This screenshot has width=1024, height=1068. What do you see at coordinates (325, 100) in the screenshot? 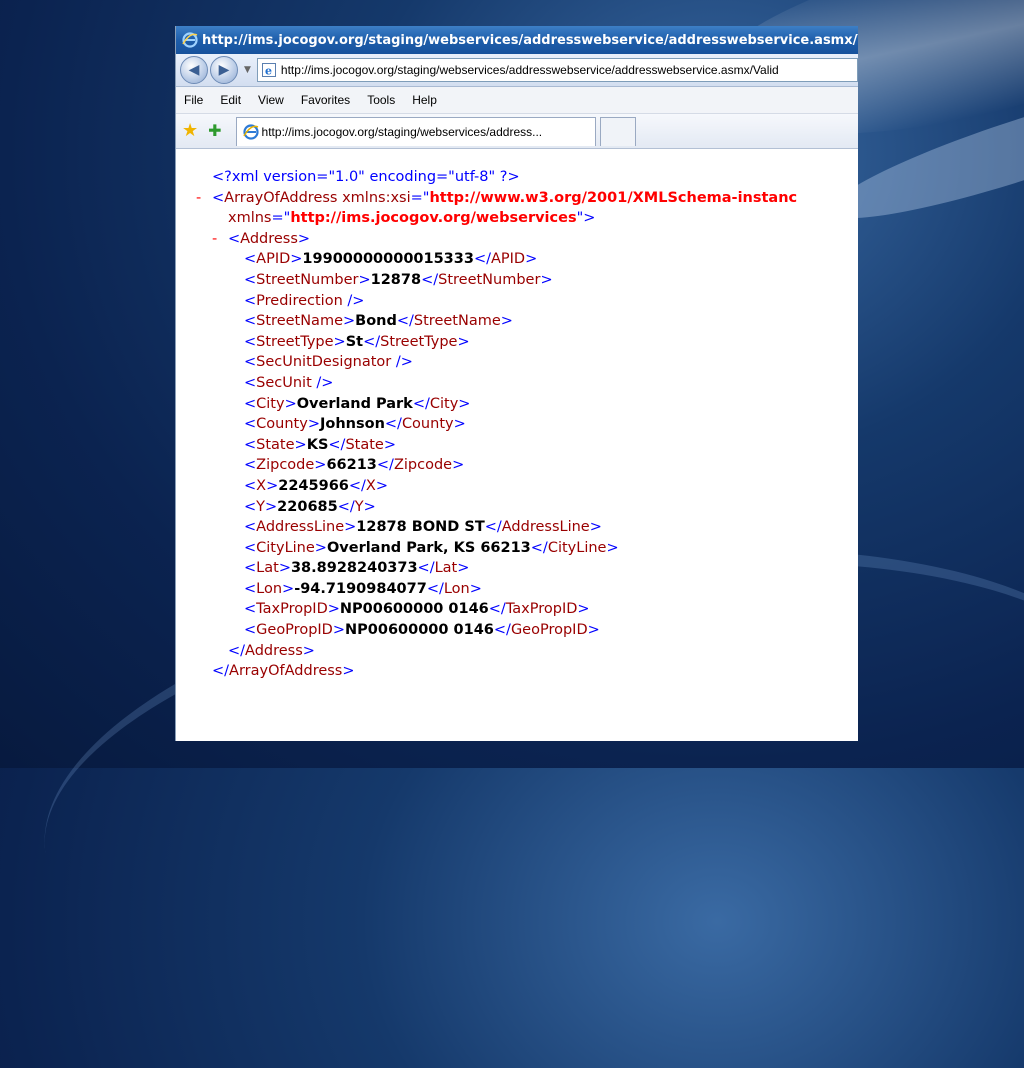
I see `menu-favorites: Favorites` at bounding box center [325, 100].